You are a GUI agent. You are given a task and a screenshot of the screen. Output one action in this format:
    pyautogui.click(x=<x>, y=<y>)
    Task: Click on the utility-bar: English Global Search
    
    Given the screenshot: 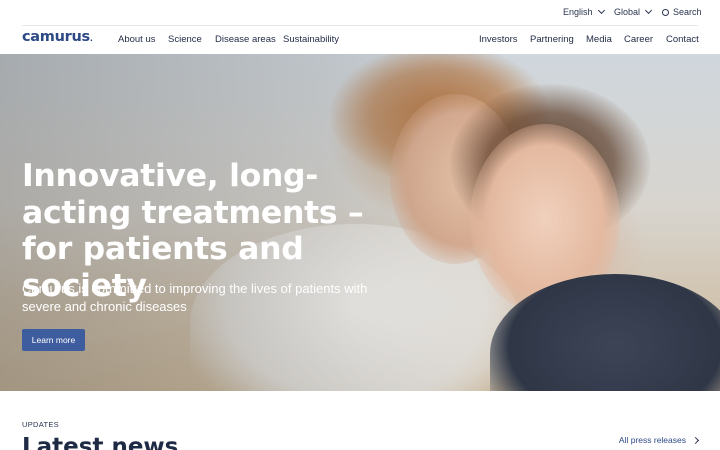 What is the action you would take?
    pyautogui.click(x=360, y=12)
    